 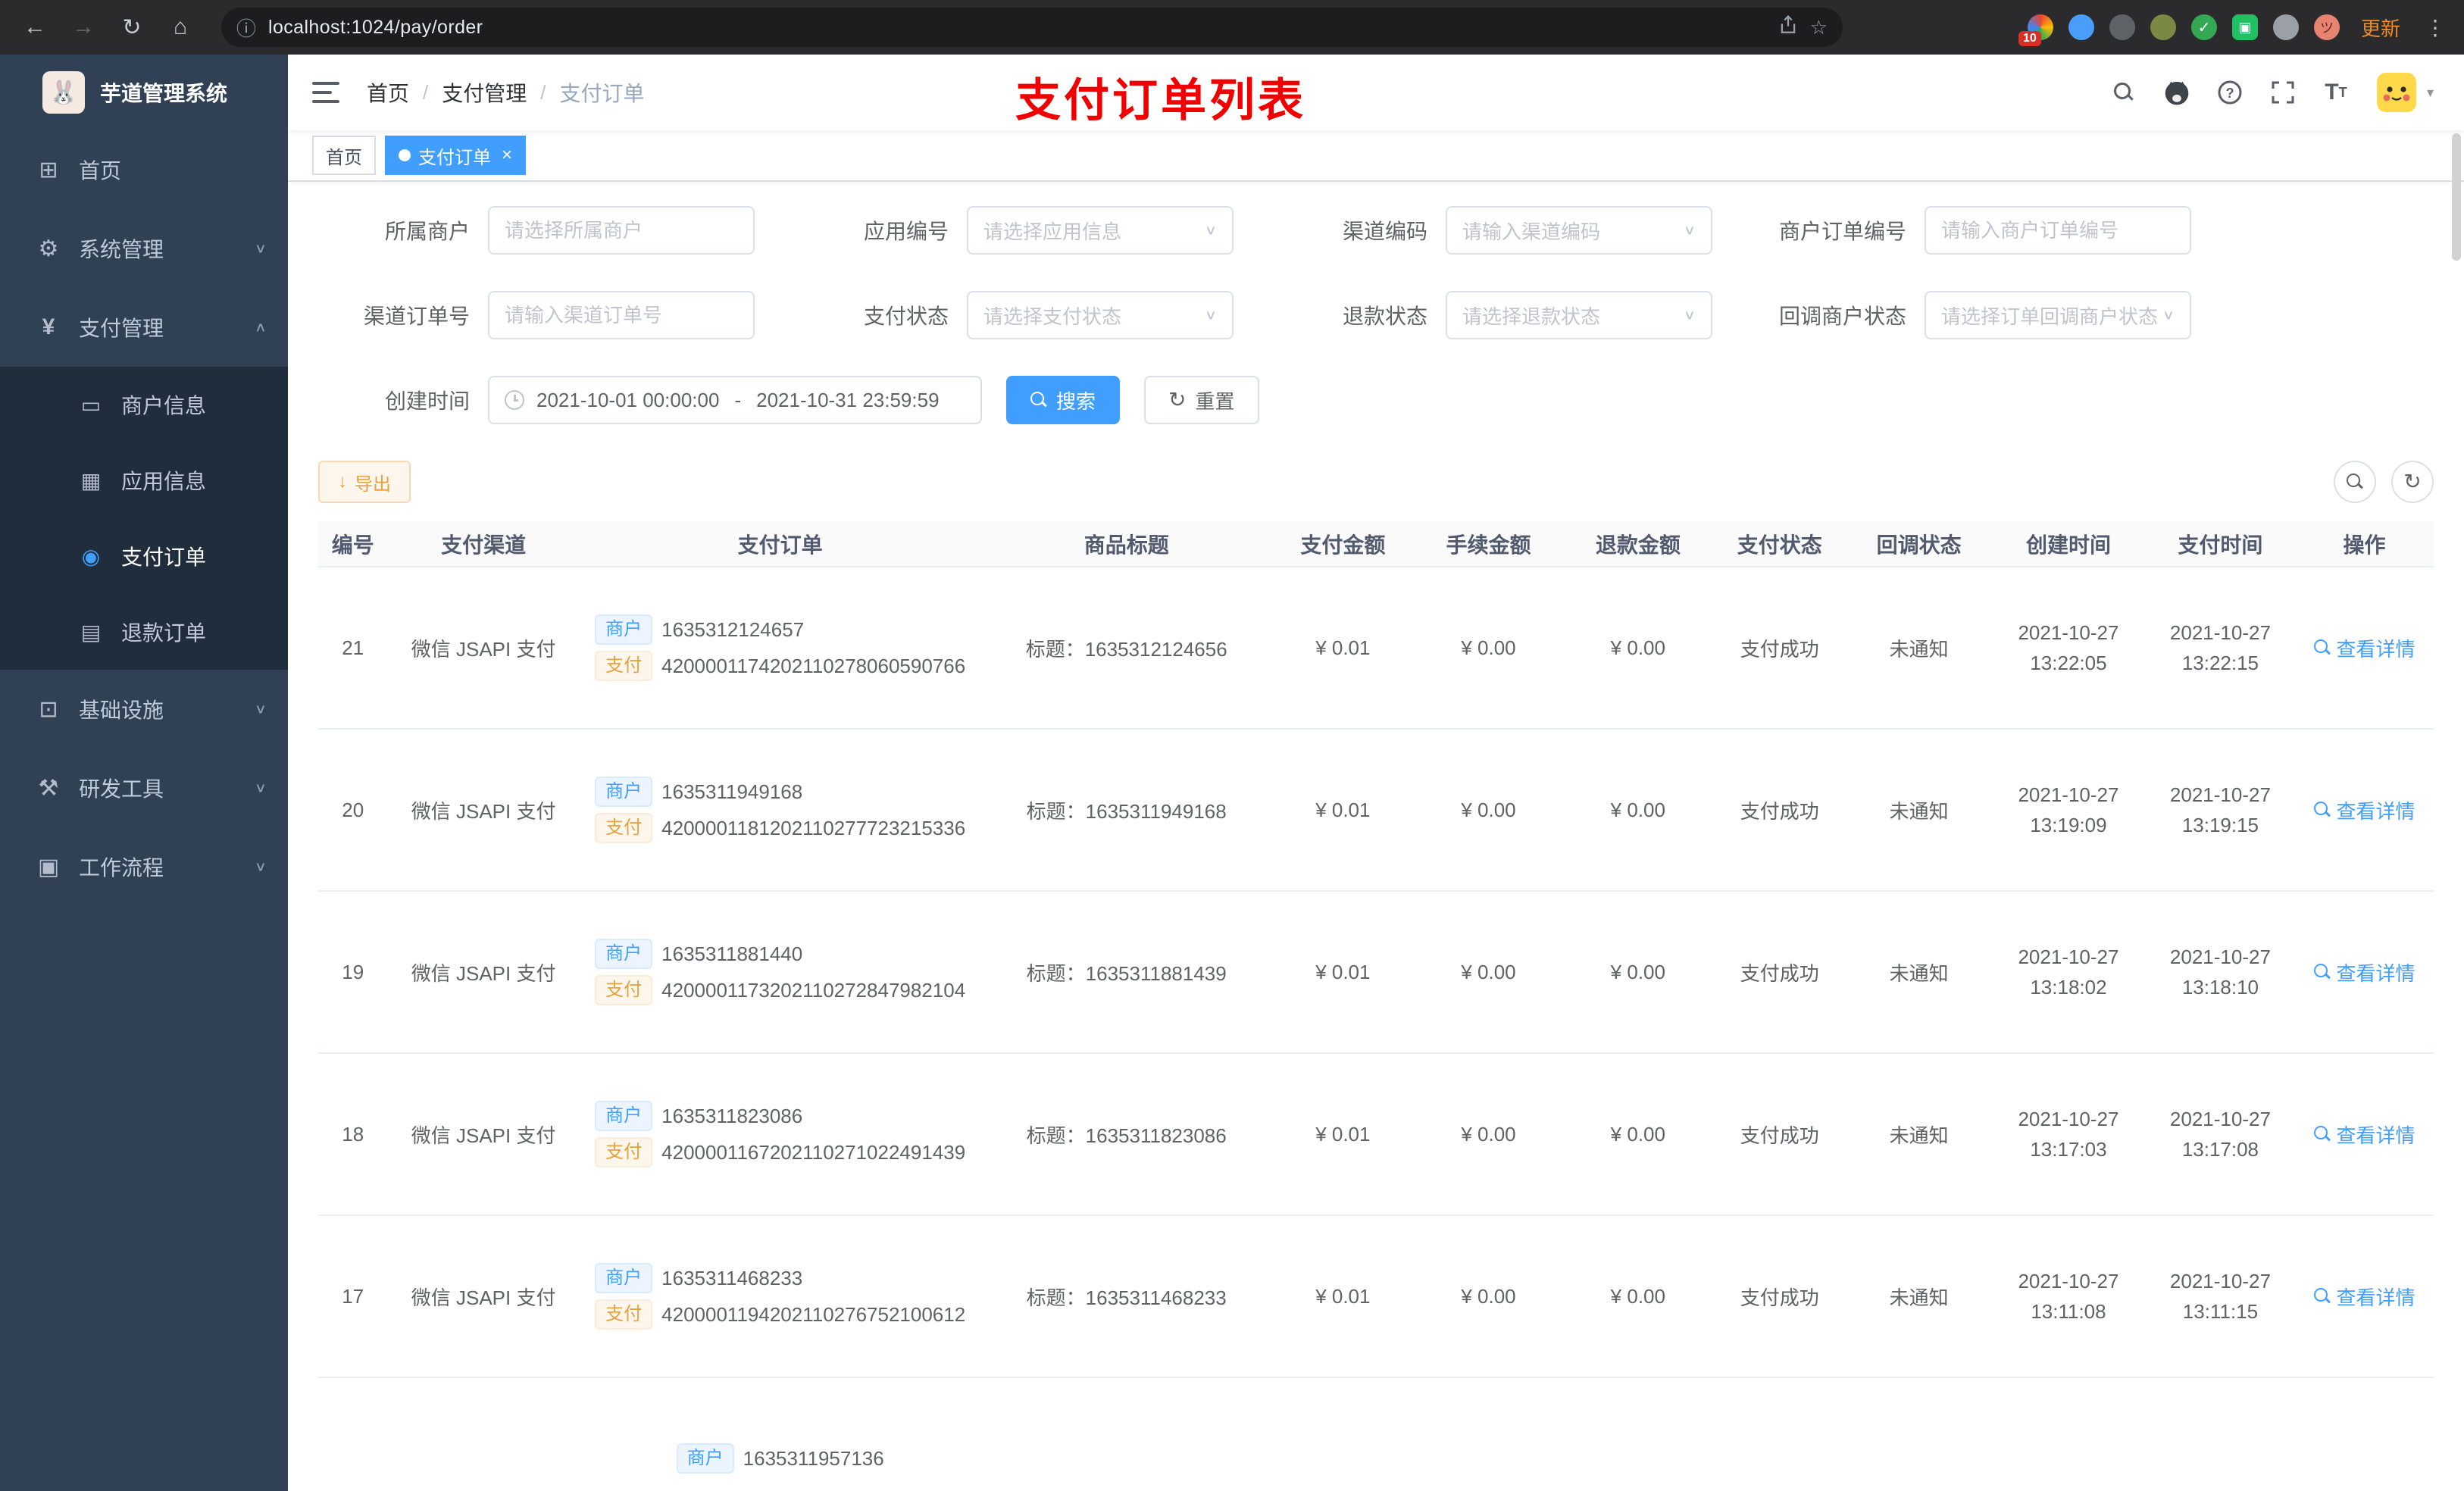 What do you see at coordinates (484, 92) in the screenshot?
I see `breadcrumb-payment: 支付管理` at bounding box center [484, 92].